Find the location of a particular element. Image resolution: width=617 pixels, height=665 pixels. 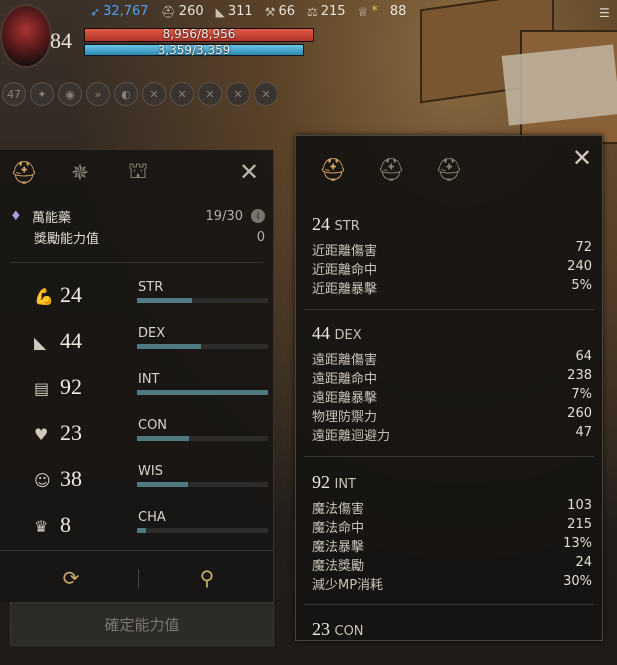

potion-count: 19/30 is located at coordinates (224, 216).